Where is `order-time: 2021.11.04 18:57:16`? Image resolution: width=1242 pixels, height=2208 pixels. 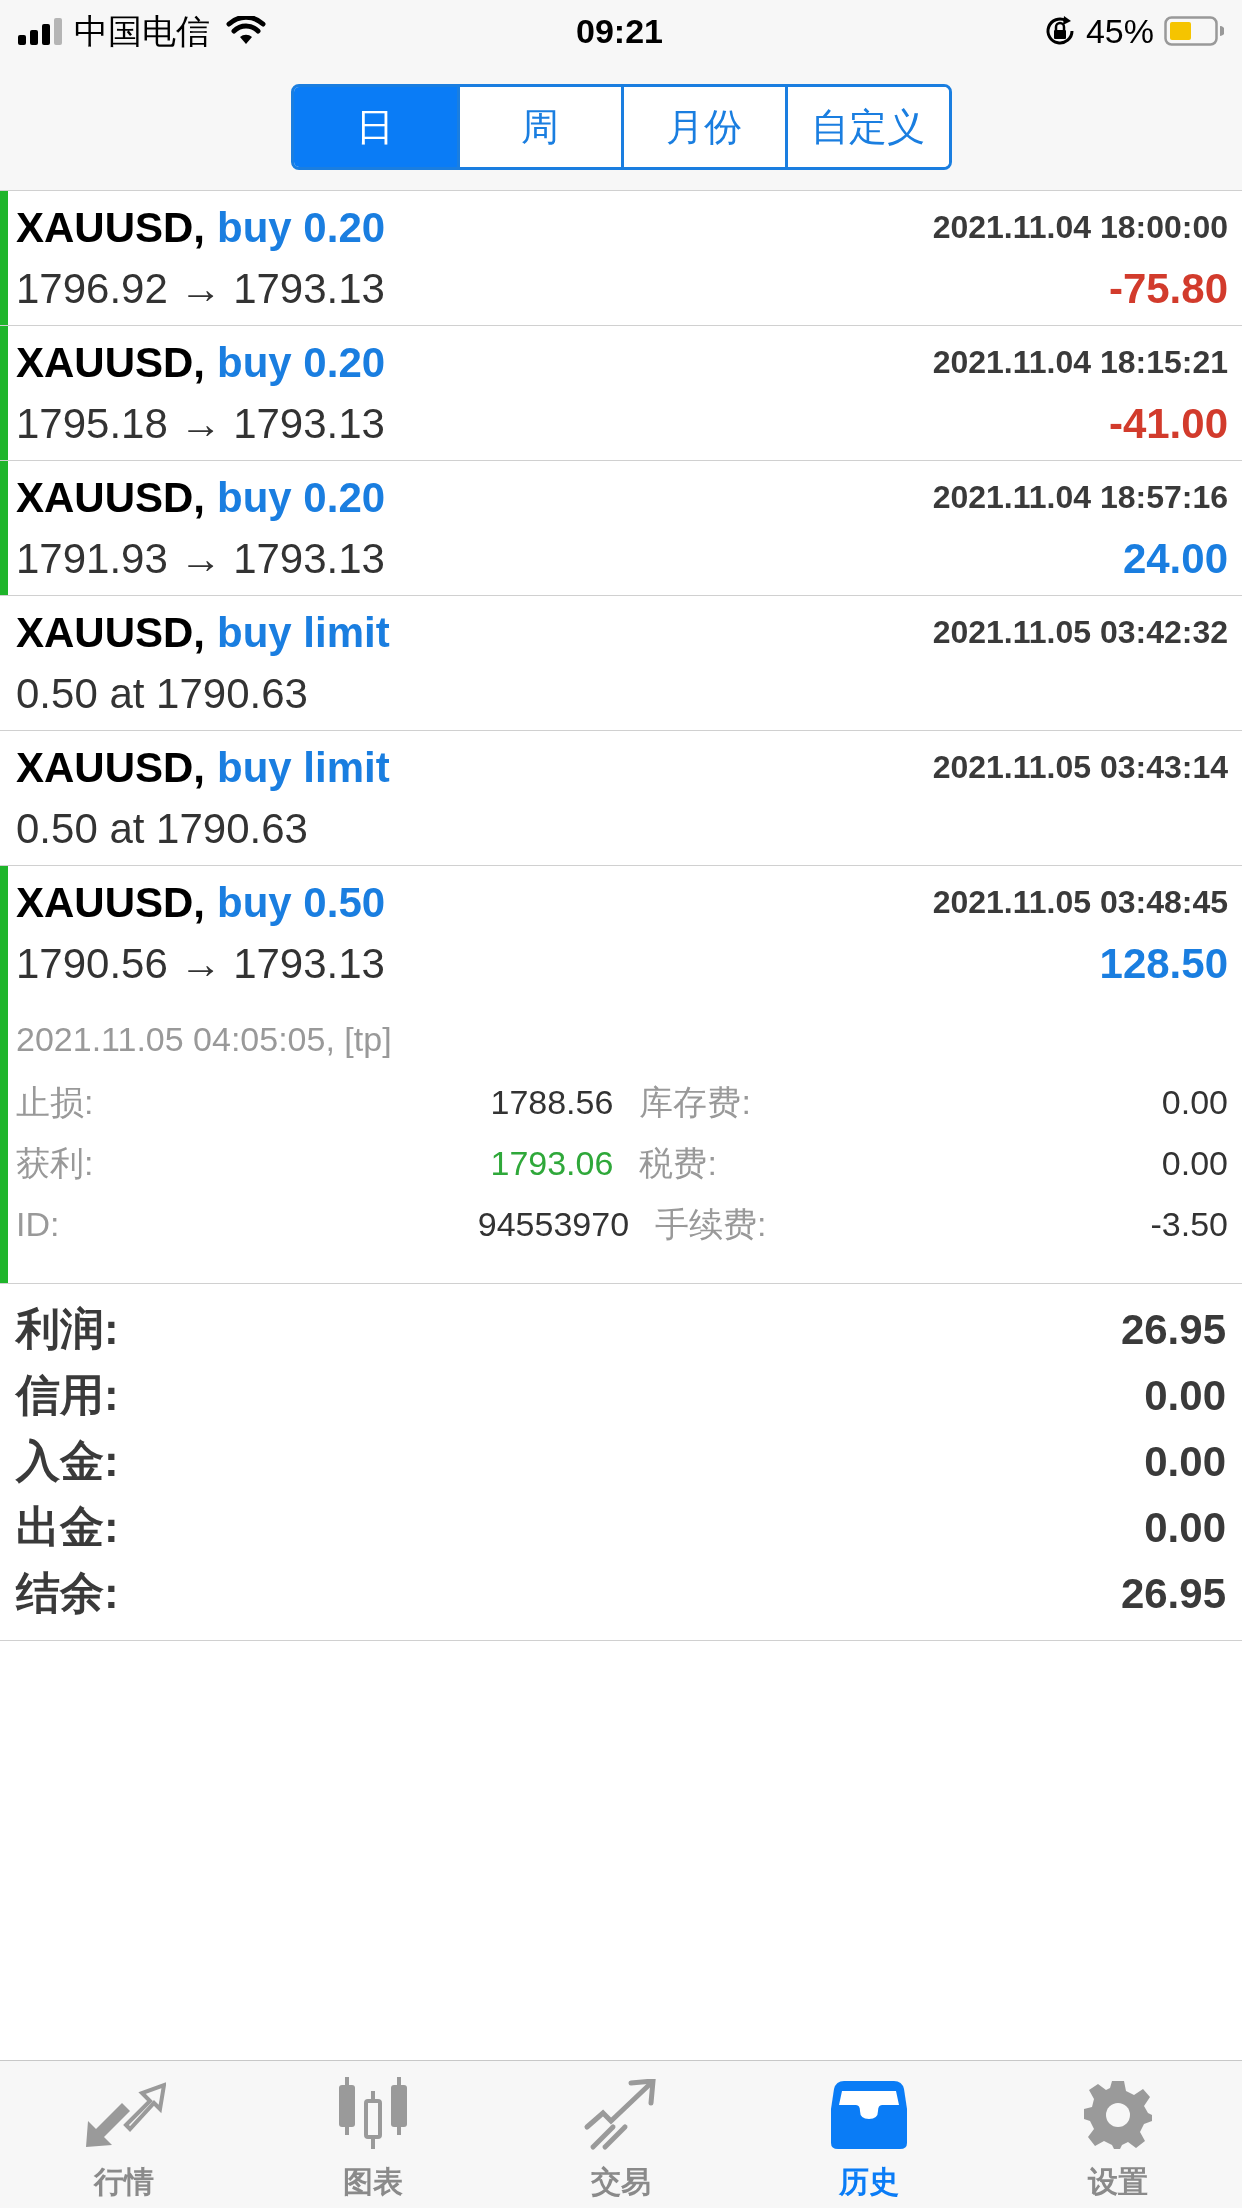 order-time: 2021.11.04 18:57:16 is located at coordinates (1080, 497).